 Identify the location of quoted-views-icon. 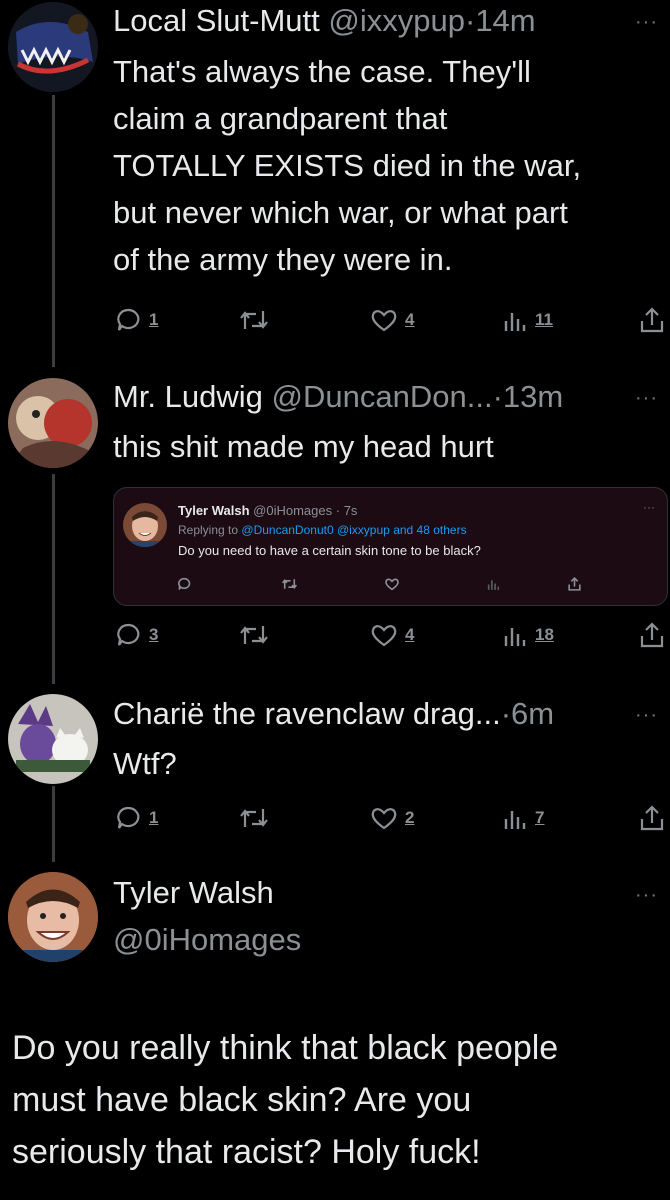
(494, 586).